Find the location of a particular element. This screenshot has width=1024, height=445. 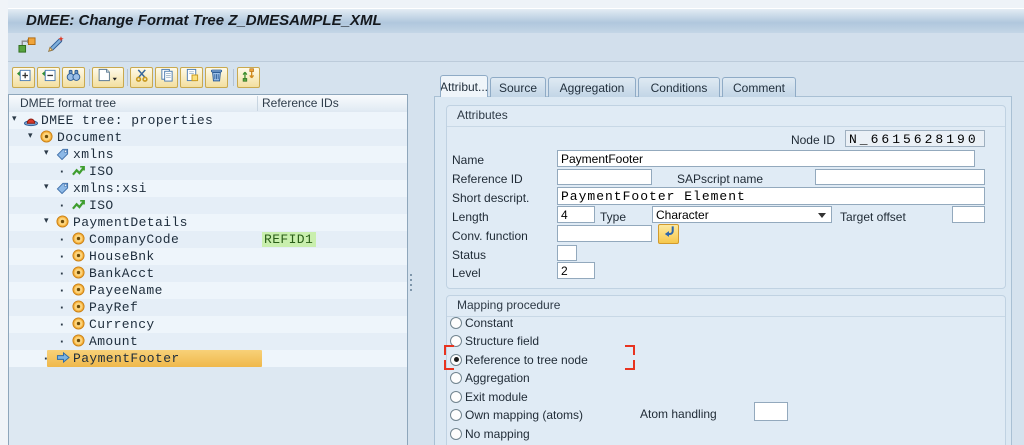

radio-exit-module: Exit module is located at coordinates (489, 396).